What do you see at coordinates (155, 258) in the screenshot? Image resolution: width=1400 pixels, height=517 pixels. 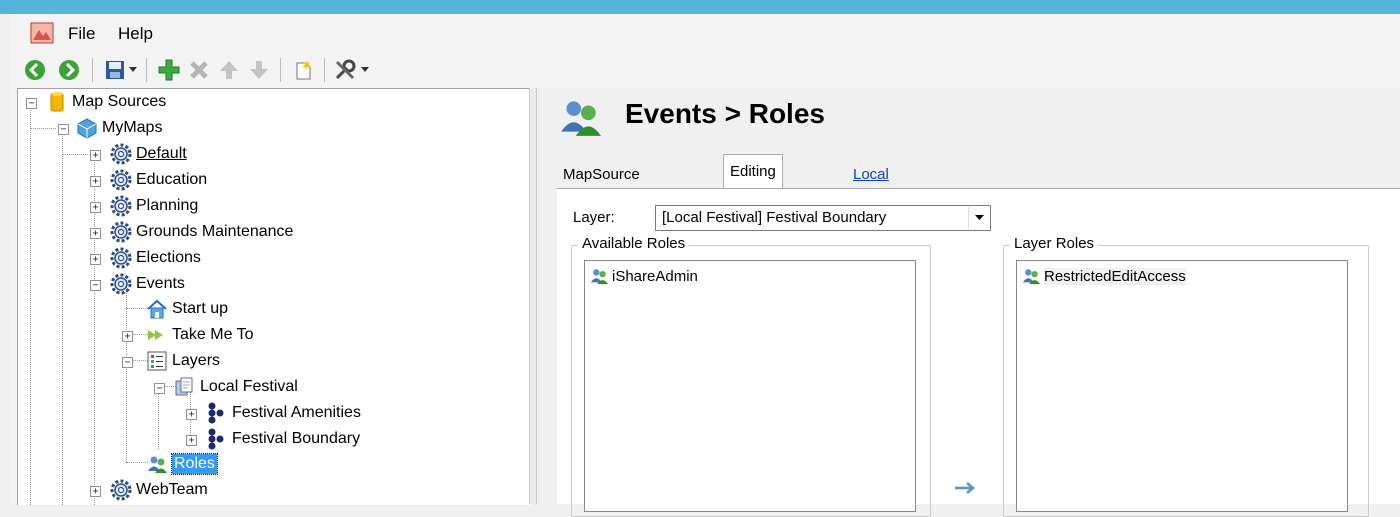 I see `tree-node-elections: Elections` at bounding box center [155, 258].